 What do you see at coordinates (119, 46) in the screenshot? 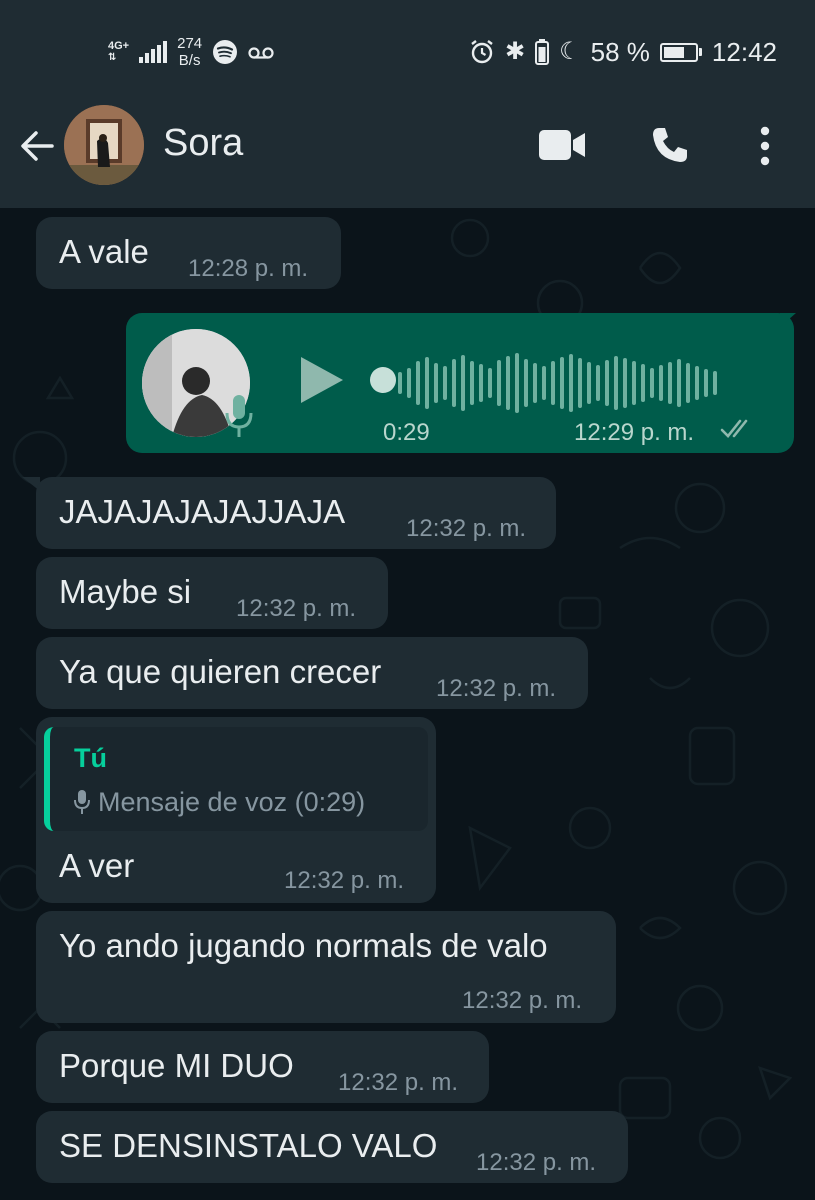
I see `network-label: 4G+` at bounding box center [119, 46].